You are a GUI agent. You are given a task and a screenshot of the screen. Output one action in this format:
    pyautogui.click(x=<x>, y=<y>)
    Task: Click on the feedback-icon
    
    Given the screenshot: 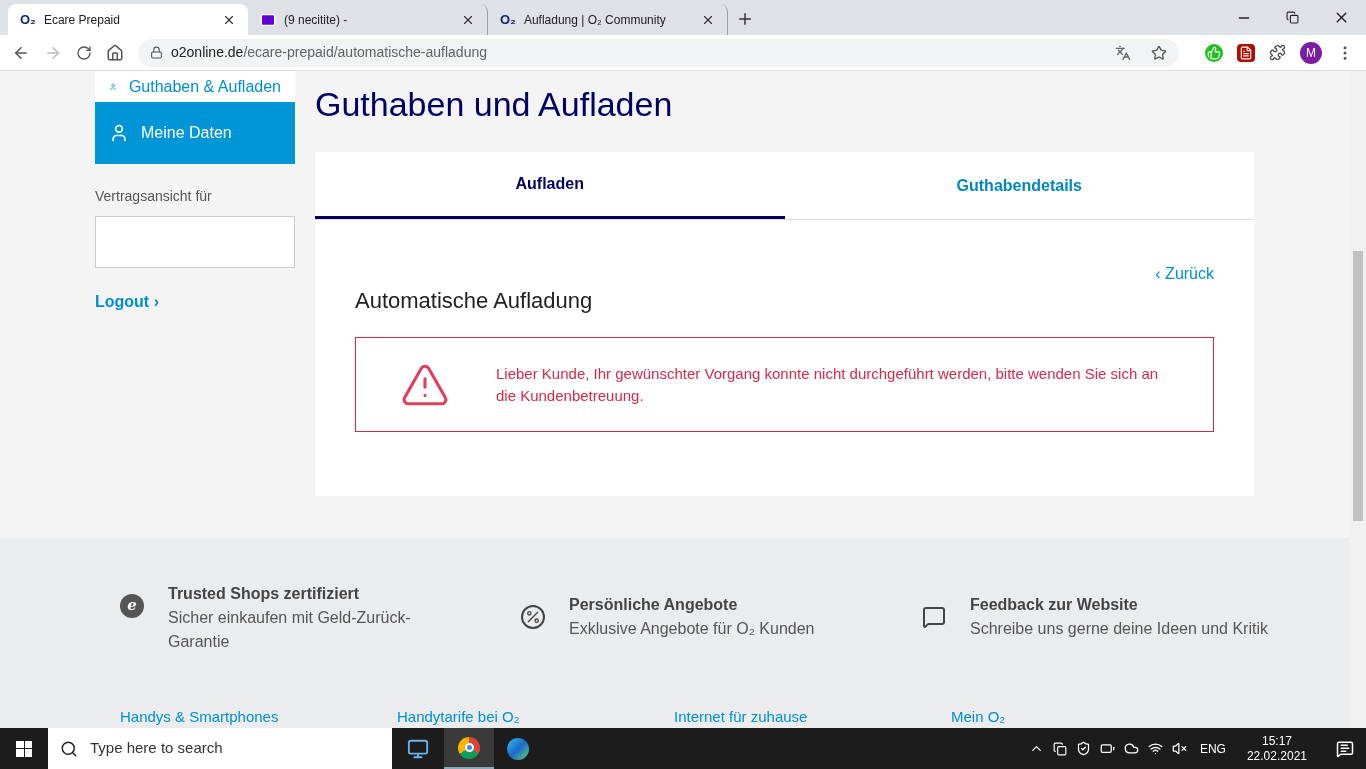 What is the action you would take?
    pyautogui.click(x=934, y=616)
    